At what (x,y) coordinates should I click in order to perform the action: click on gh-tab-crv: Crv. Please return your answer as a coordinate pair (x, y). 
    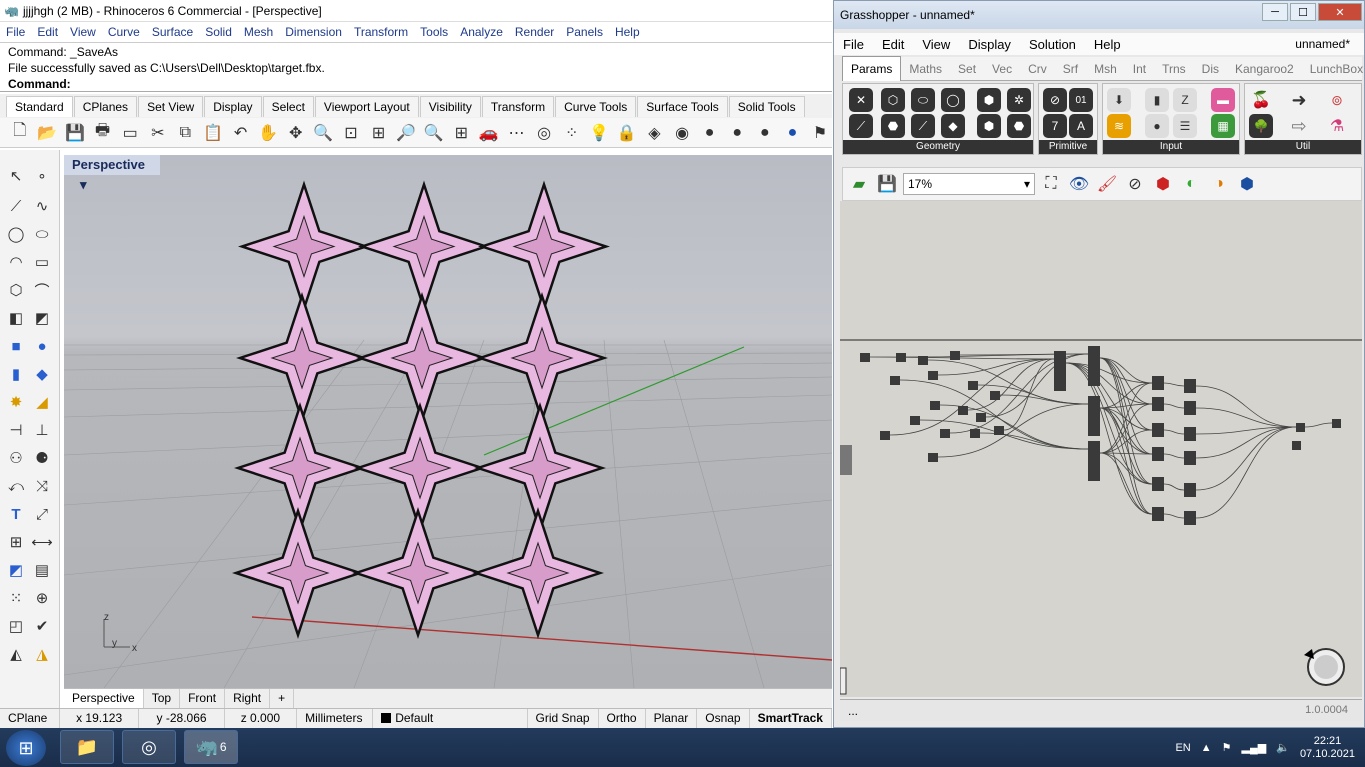
    Looking at the image, I should click on (1037, 69).